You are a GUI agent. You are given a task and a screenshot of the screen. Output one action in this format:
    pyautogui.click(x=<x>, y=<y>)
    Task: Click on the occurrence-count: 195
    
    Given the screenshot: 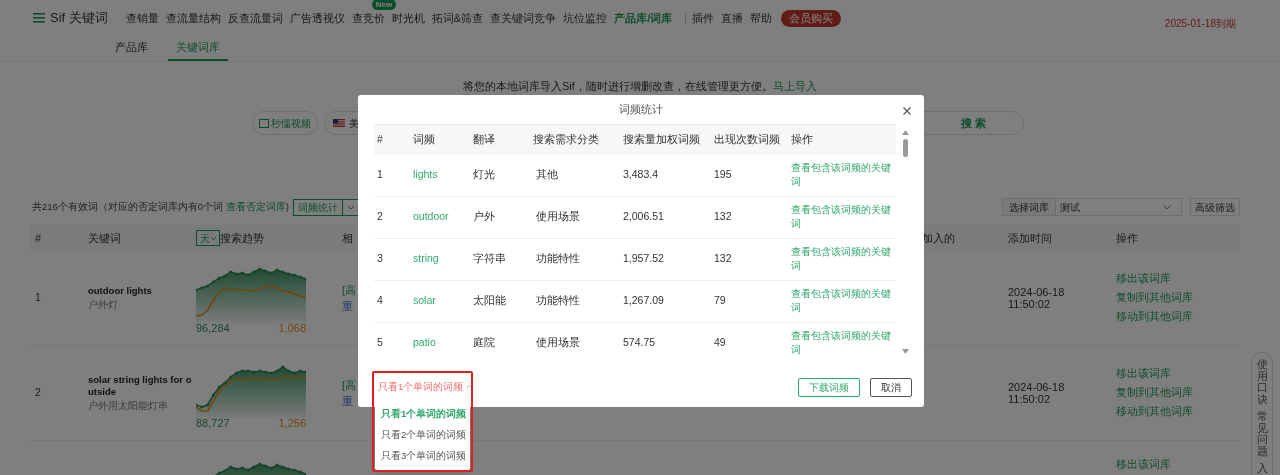 What is the action you would take?
    pyautogui.click(x=723, y=175)
    